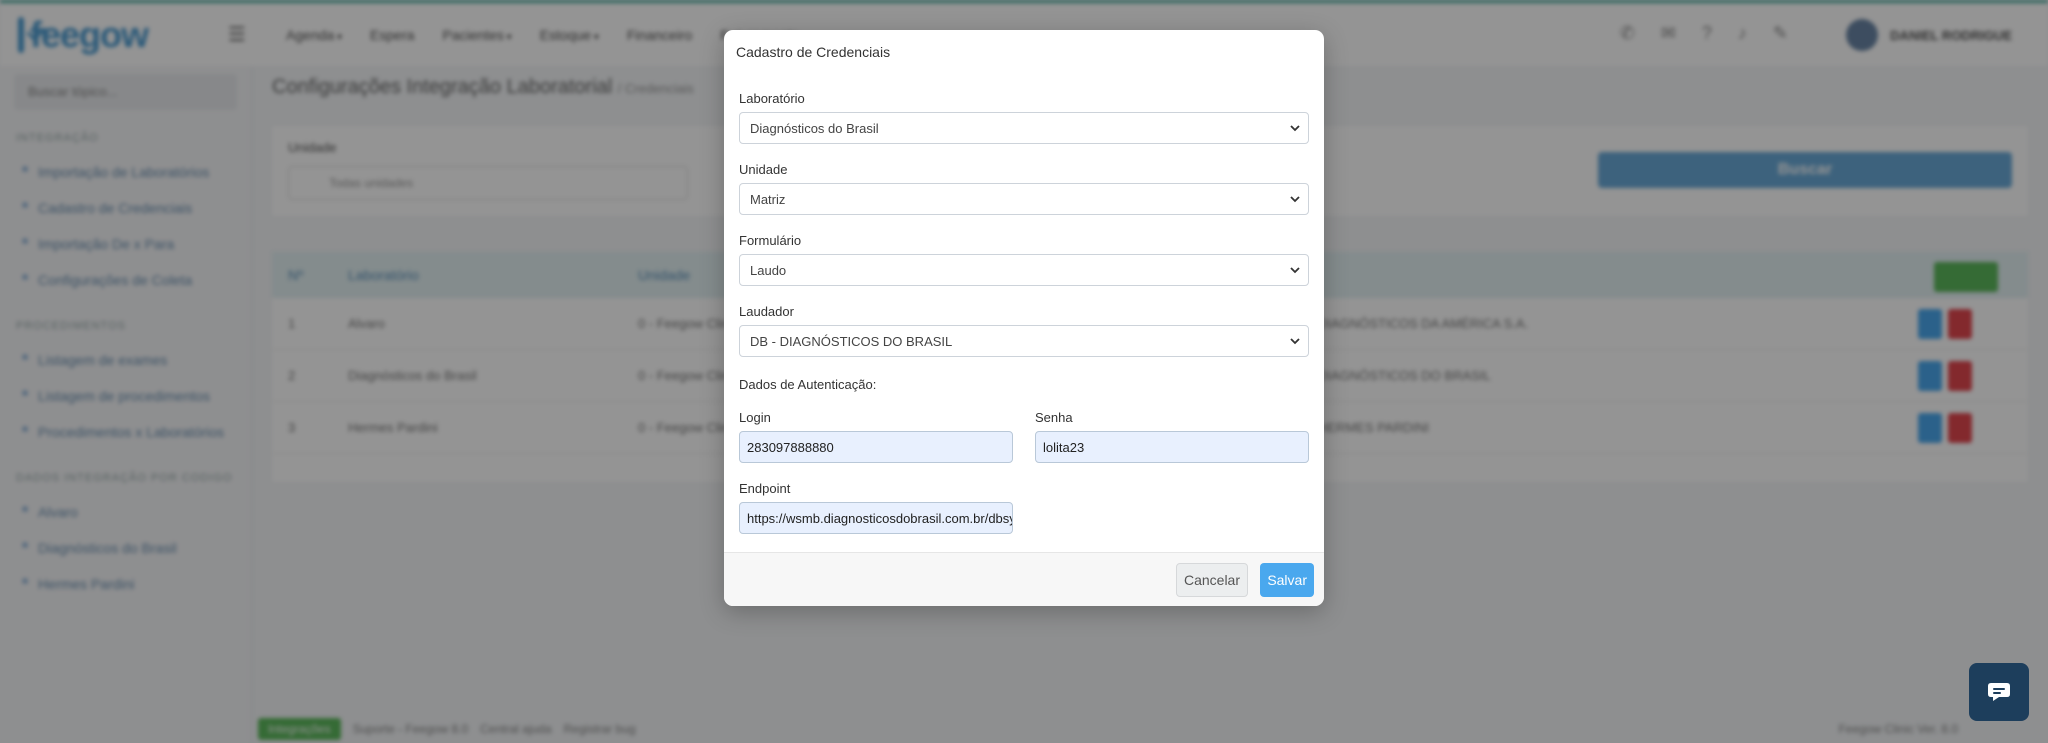 The width and height of the screenshot is (2048, 743). What do you see at coordinates (1024, 199) in the screenshot?
I see `unidade-select: Matriz` at bounding box center [1024, 199].